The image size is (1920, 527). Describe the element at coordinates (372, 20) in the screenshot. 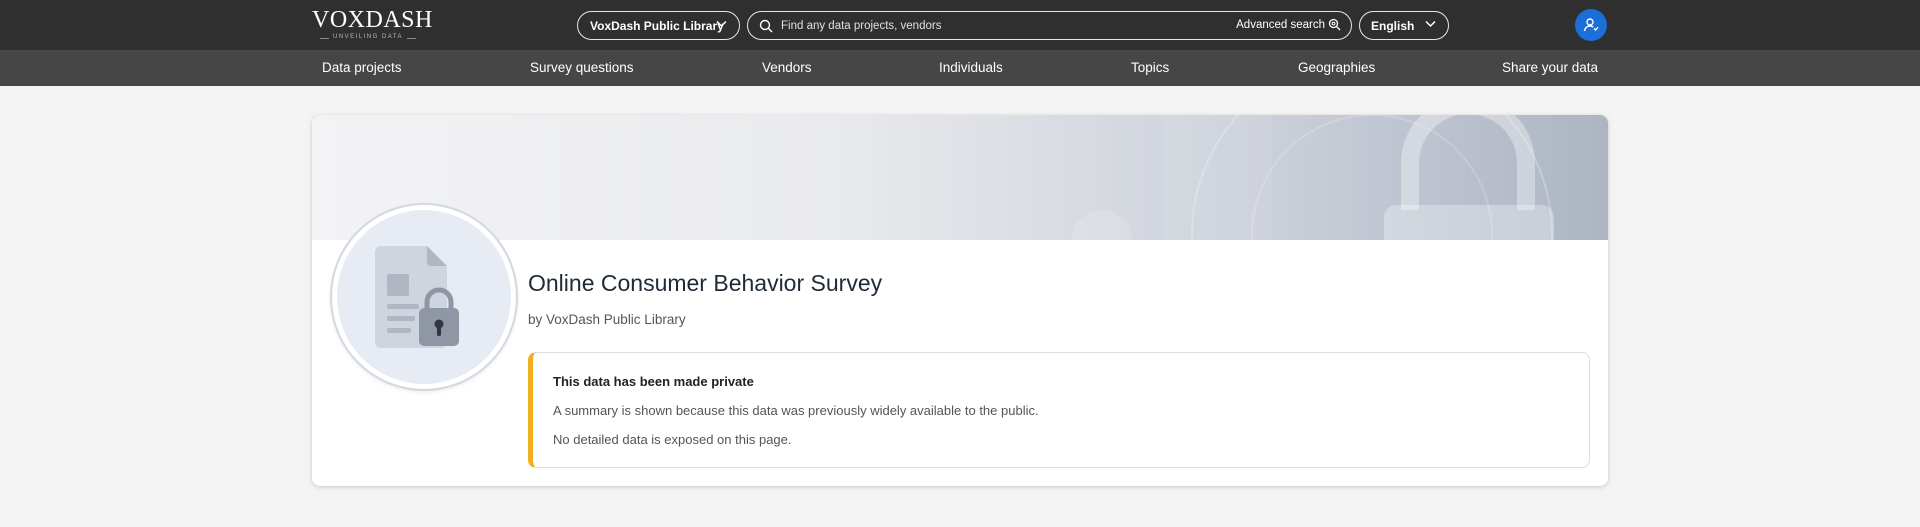

I see `brand-name: VOXDASH` at that location.